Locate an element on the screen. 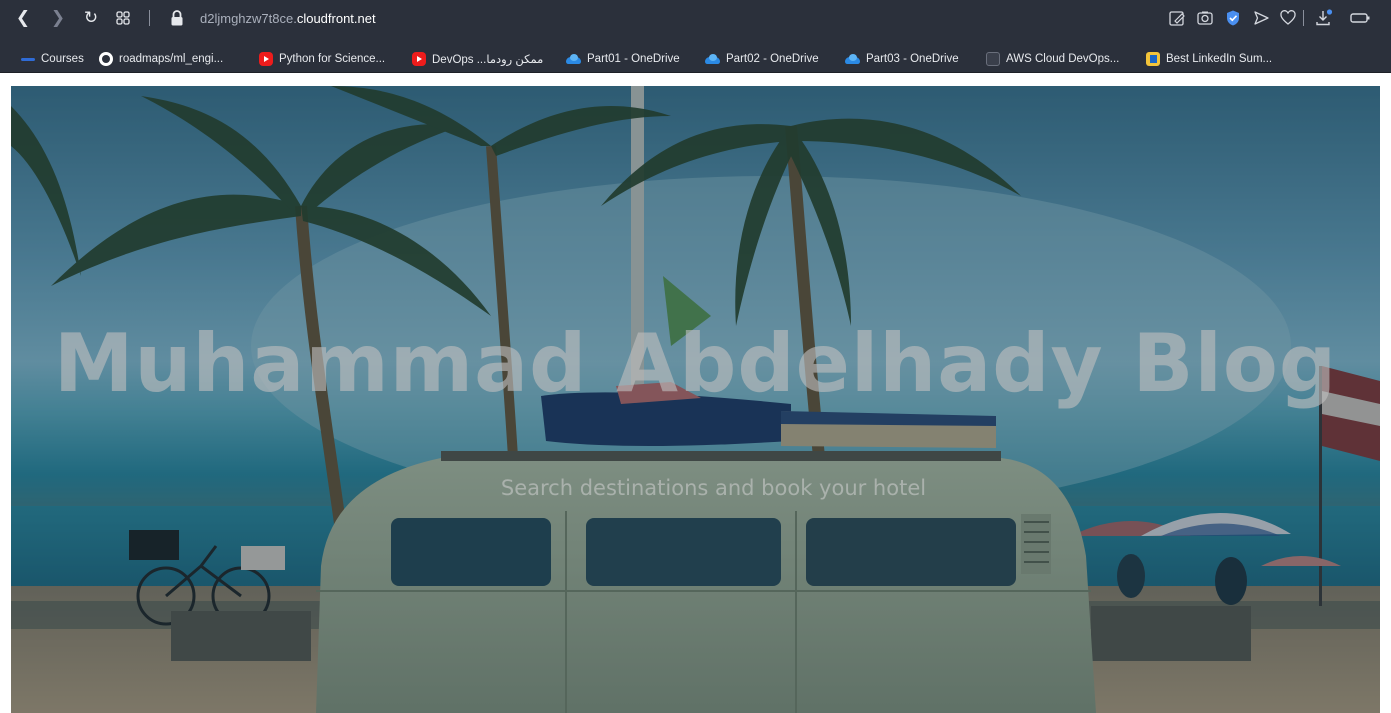 This screenshot has height=713, width=1391. lock-icon is located at coordinates (177, 18).